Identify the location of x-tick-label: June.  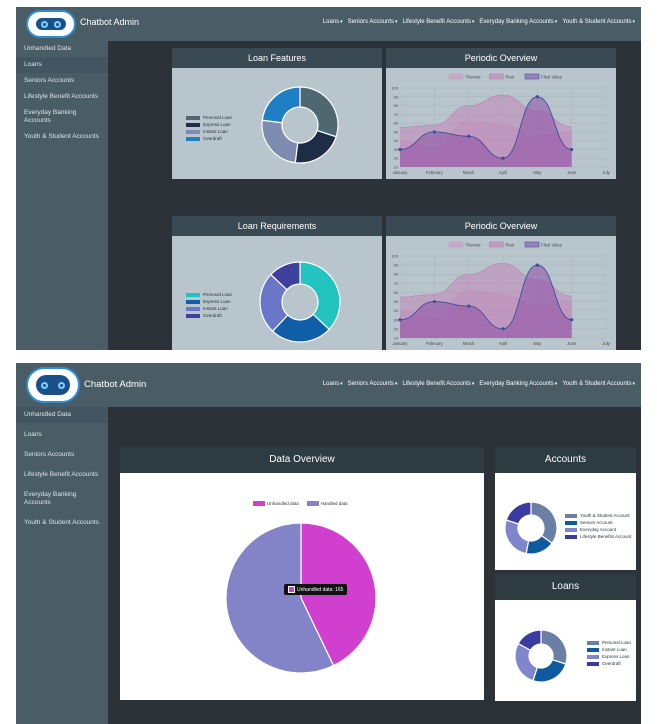
(572, 172).